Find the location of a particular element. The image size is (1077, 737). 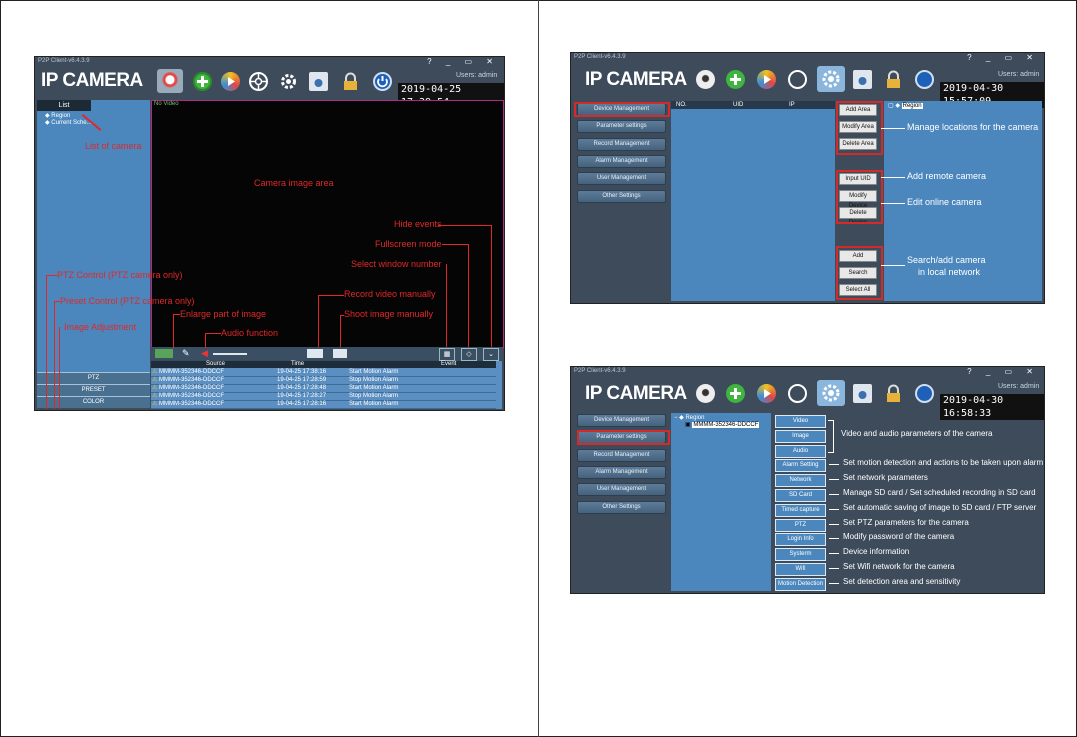

audio-button: Audio is located at coordinates (800, 451).